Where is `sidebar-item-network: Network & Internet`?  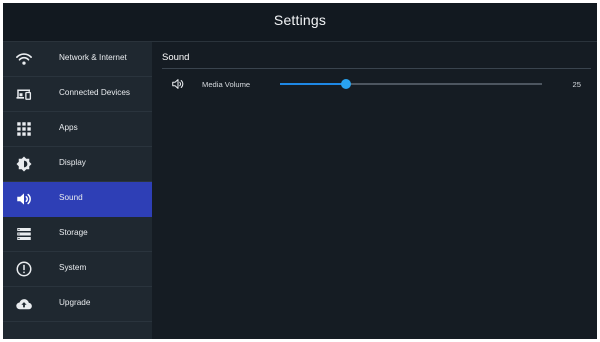
sidebar-item-network: Network & Internet is located at coordinates (77, 59).